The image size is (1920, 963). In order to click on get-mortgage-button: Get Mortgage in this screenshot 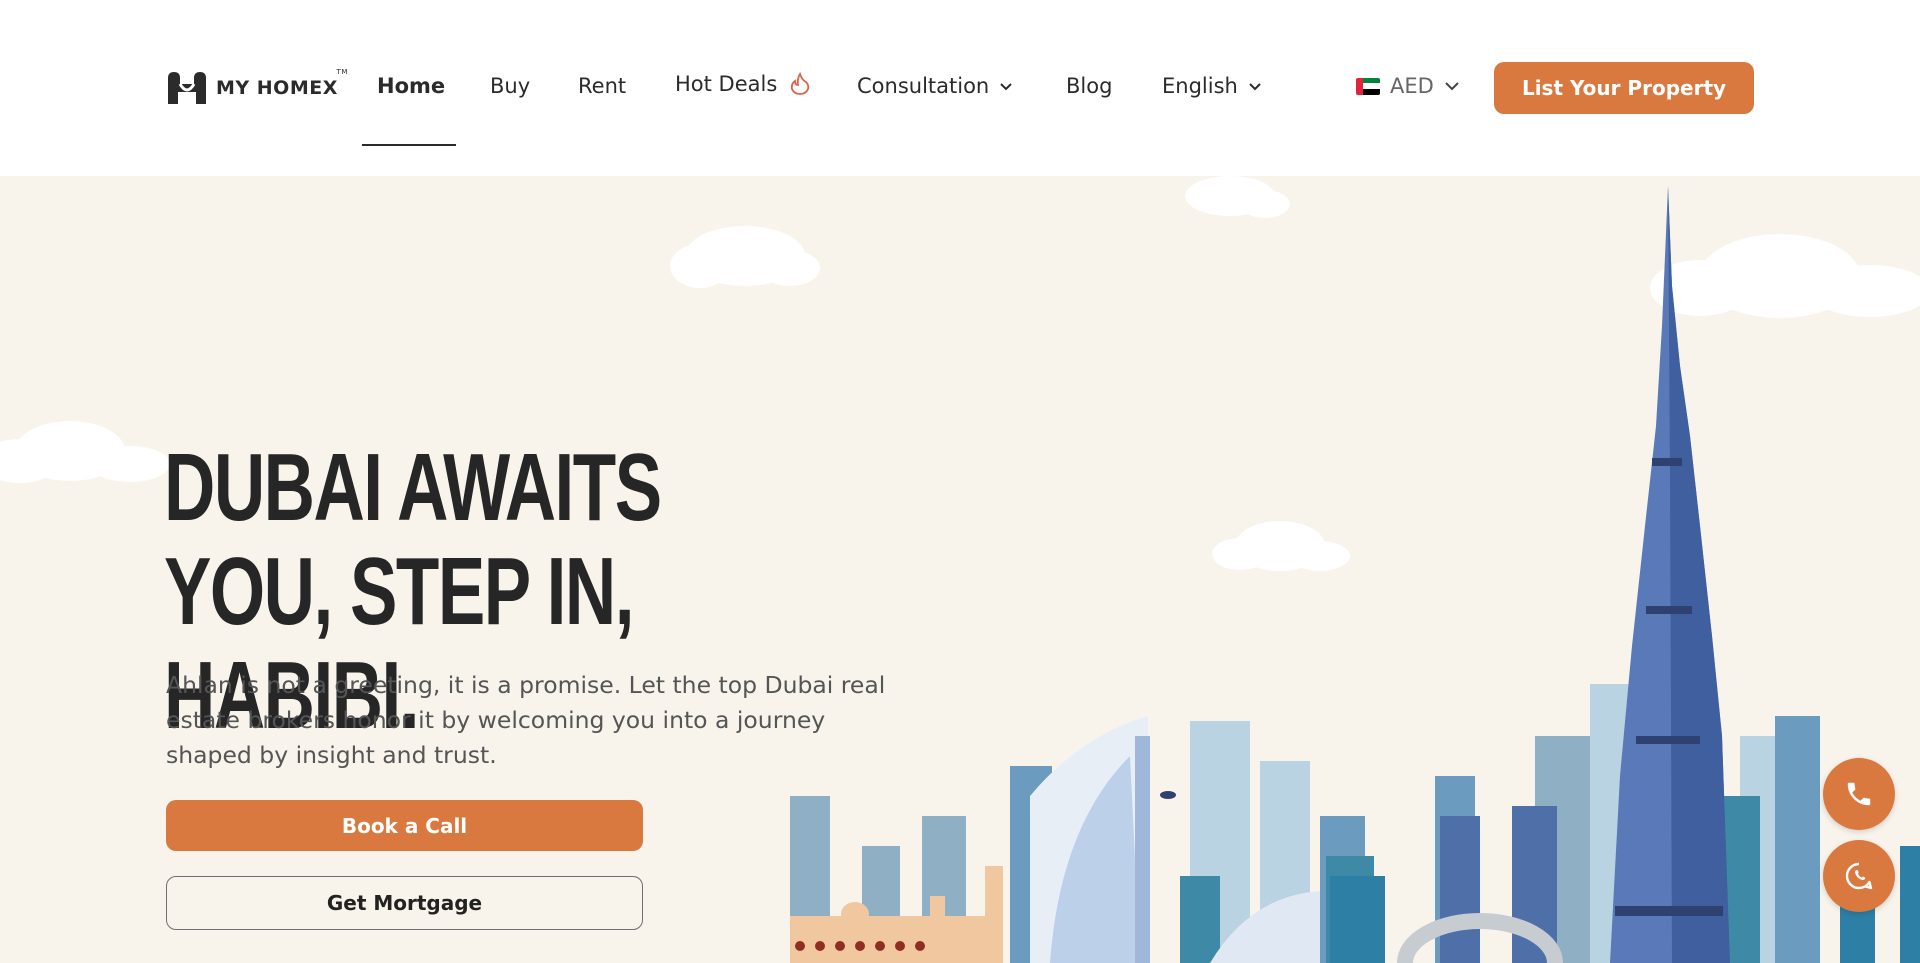, I will do `click(404, 903)`.